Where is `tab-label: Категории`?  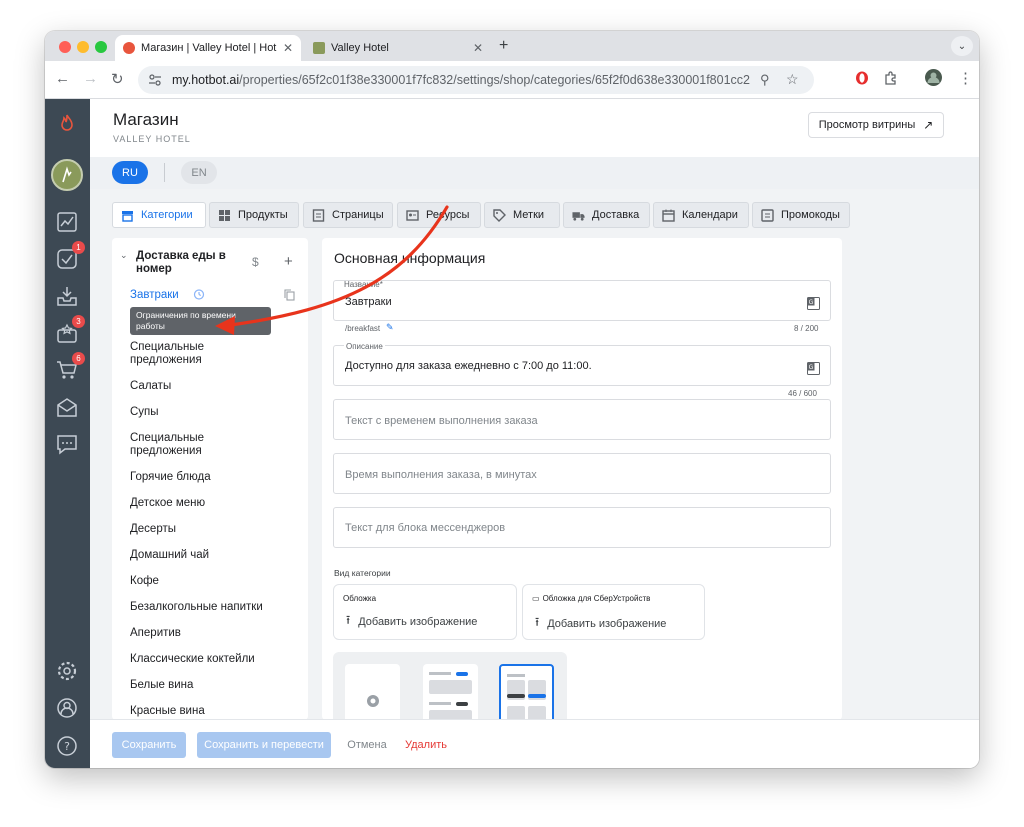
tab-label: Категории is located at coordinates (167, 215).